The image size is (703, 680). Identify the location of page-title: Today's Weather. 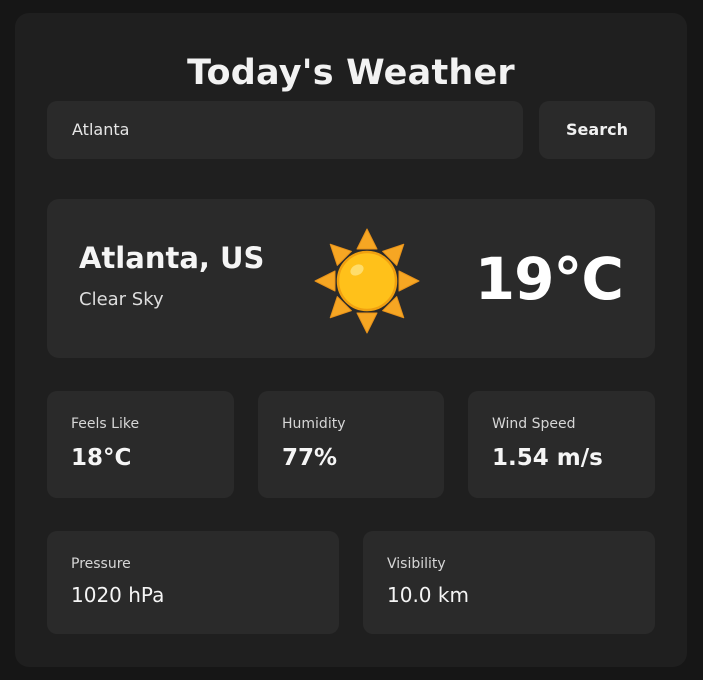
(351, 73).